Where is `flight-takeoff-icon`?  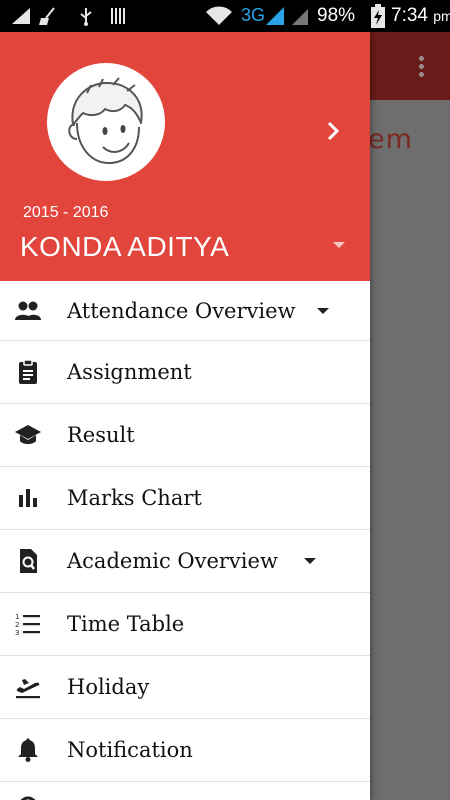 flight-takeoff-icon is located at coordinates (28, 689).